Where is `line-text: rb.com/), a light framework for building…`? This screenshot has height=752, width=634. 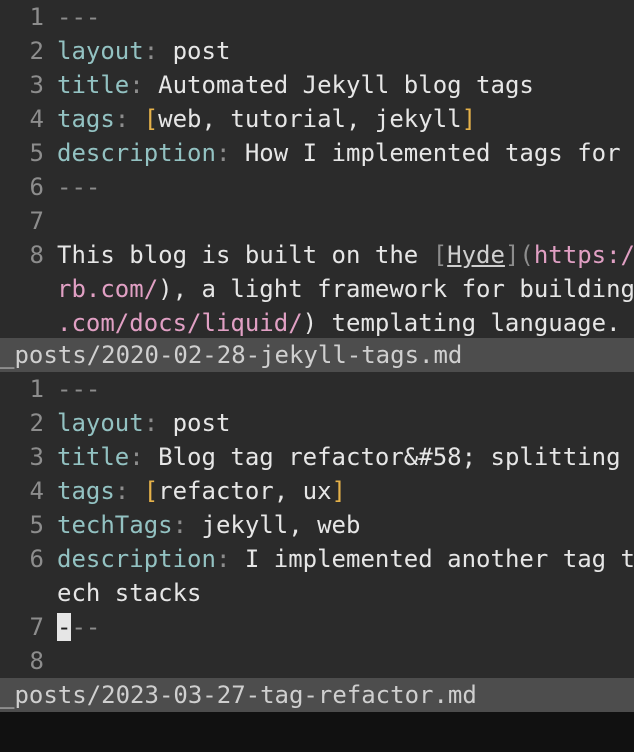 line-text: rb.com/), a light framework for building… is located at coordinates (345, 289).